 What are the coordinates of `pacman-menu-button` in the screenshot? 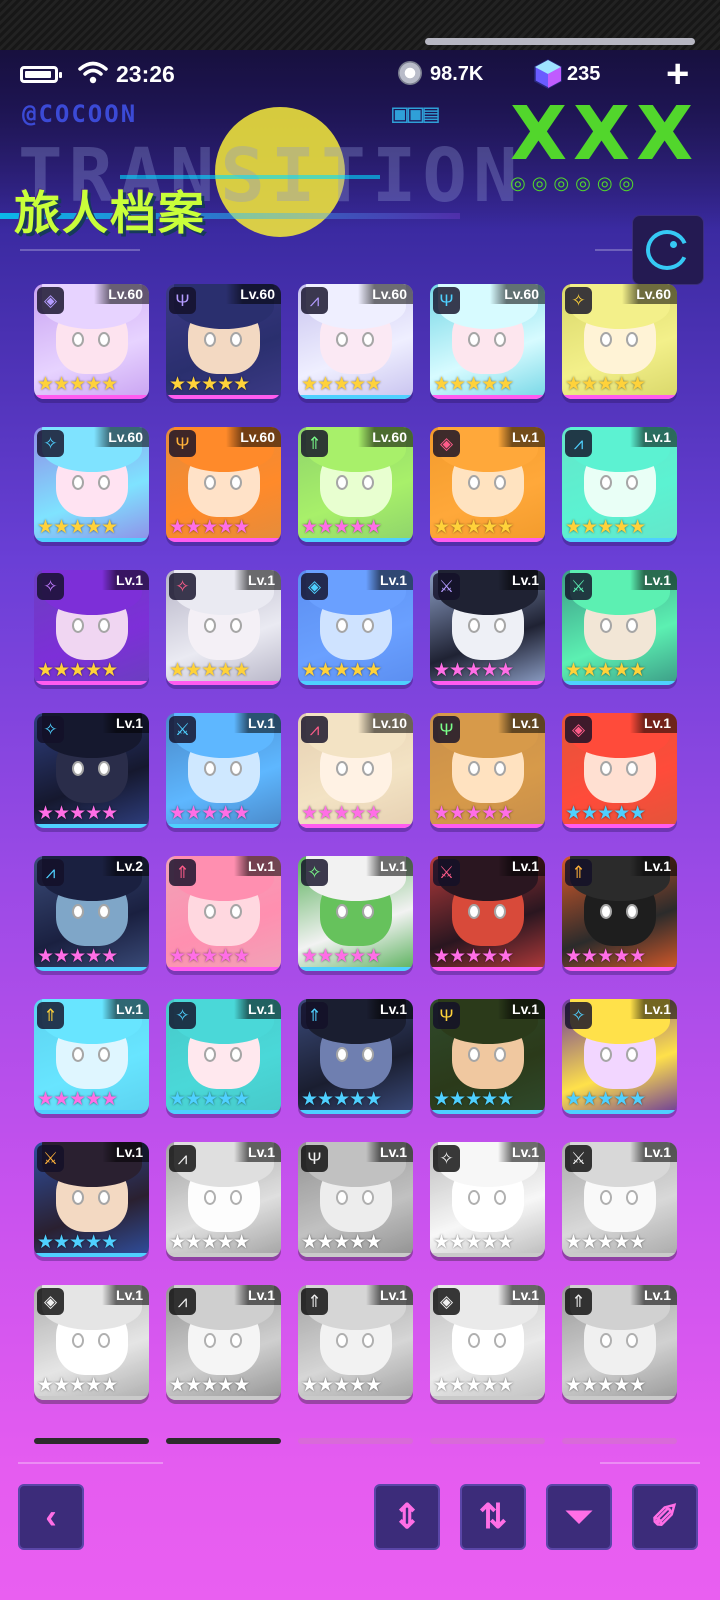 It's located at (668, 250).